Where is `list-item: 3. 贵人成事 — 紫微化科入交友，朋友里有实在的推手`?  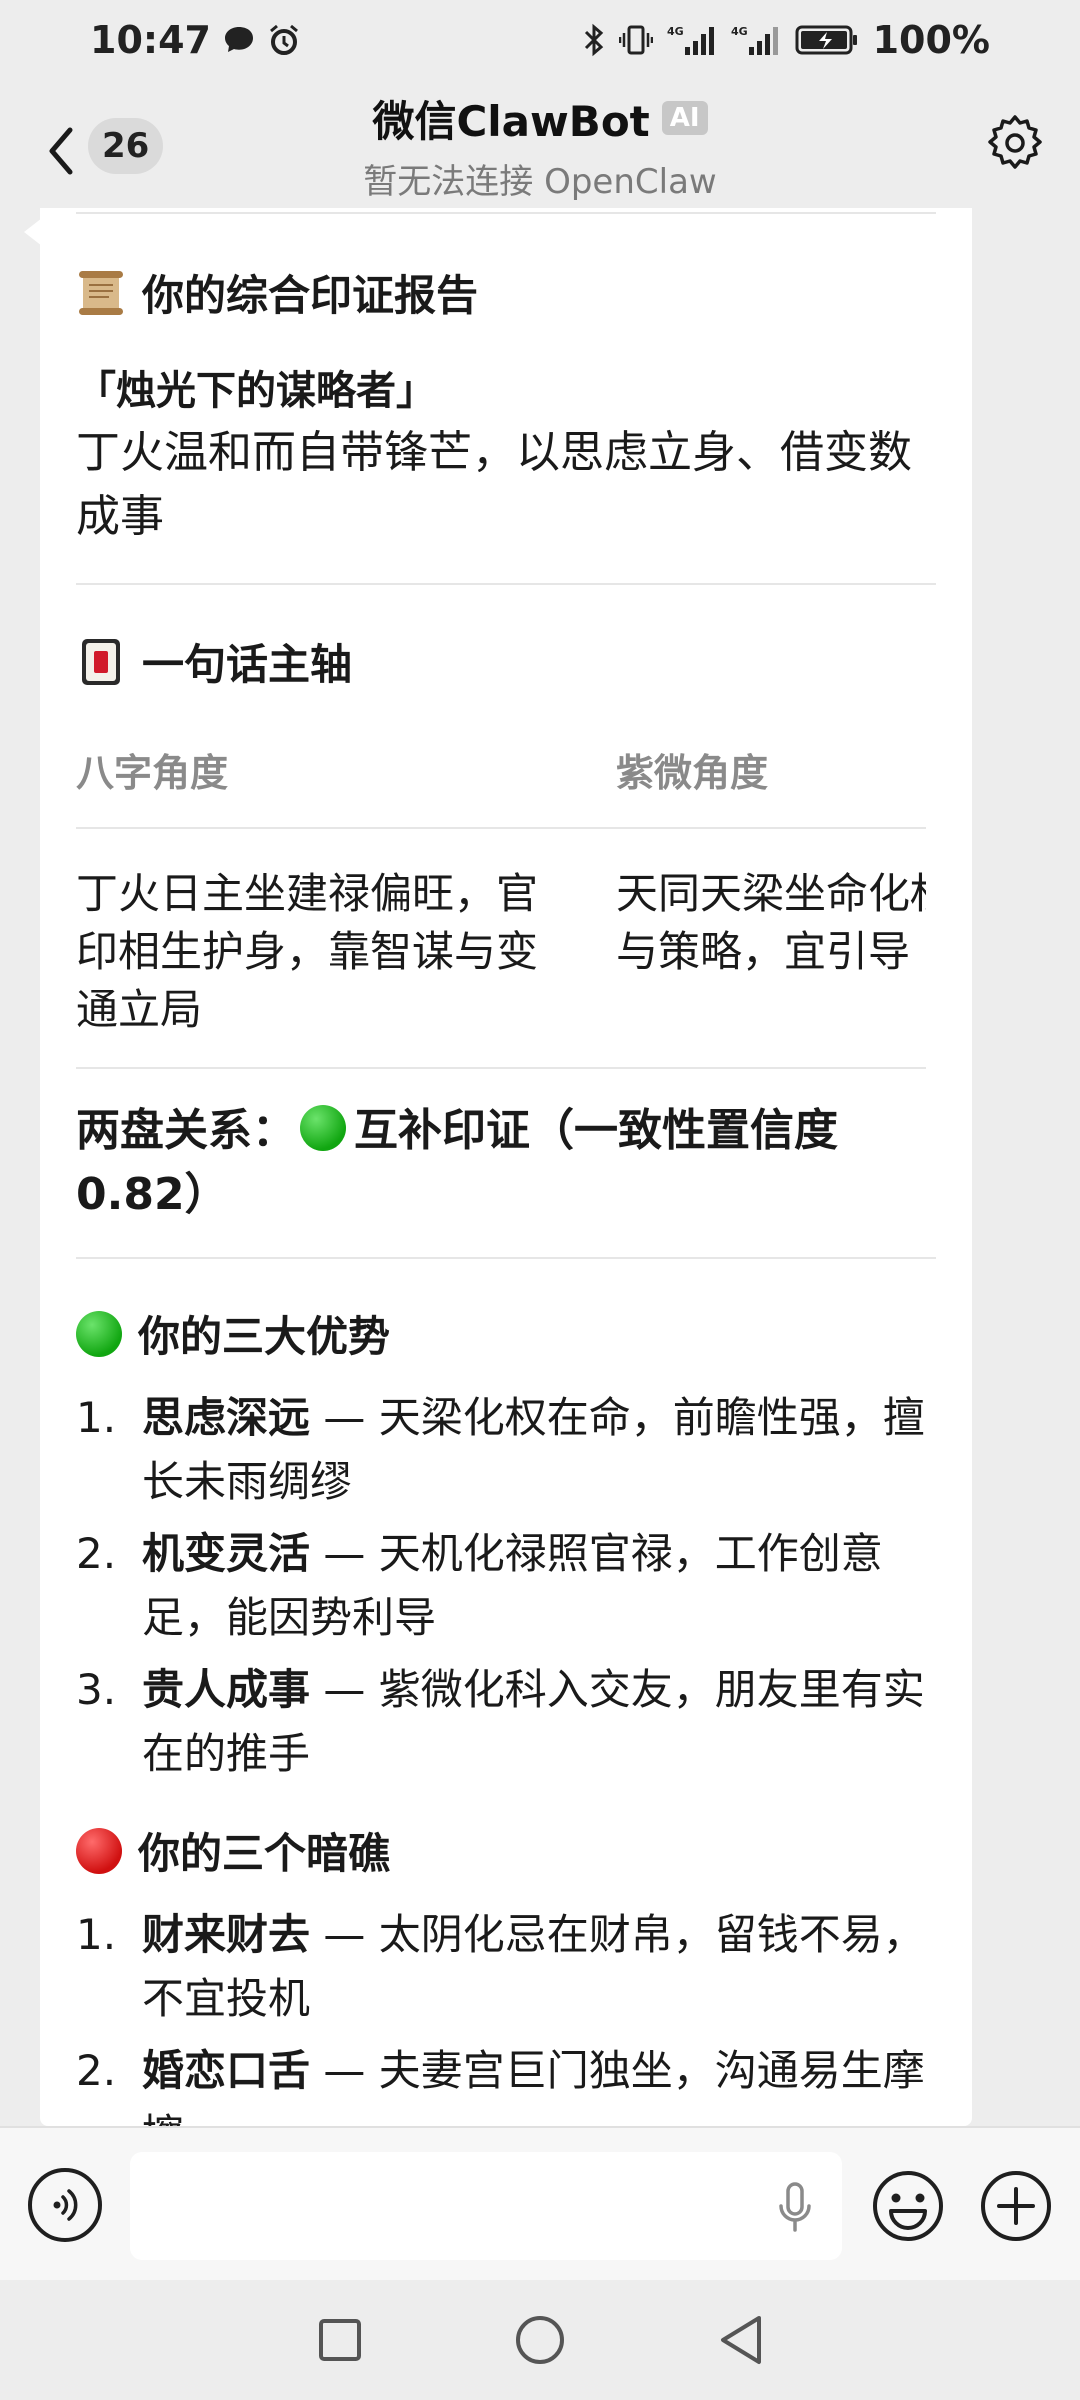 list-item: 3. 贵人成事 — 紫微化科入交友，朋友里有实在的推手 is located at coordinates (506, 1722).